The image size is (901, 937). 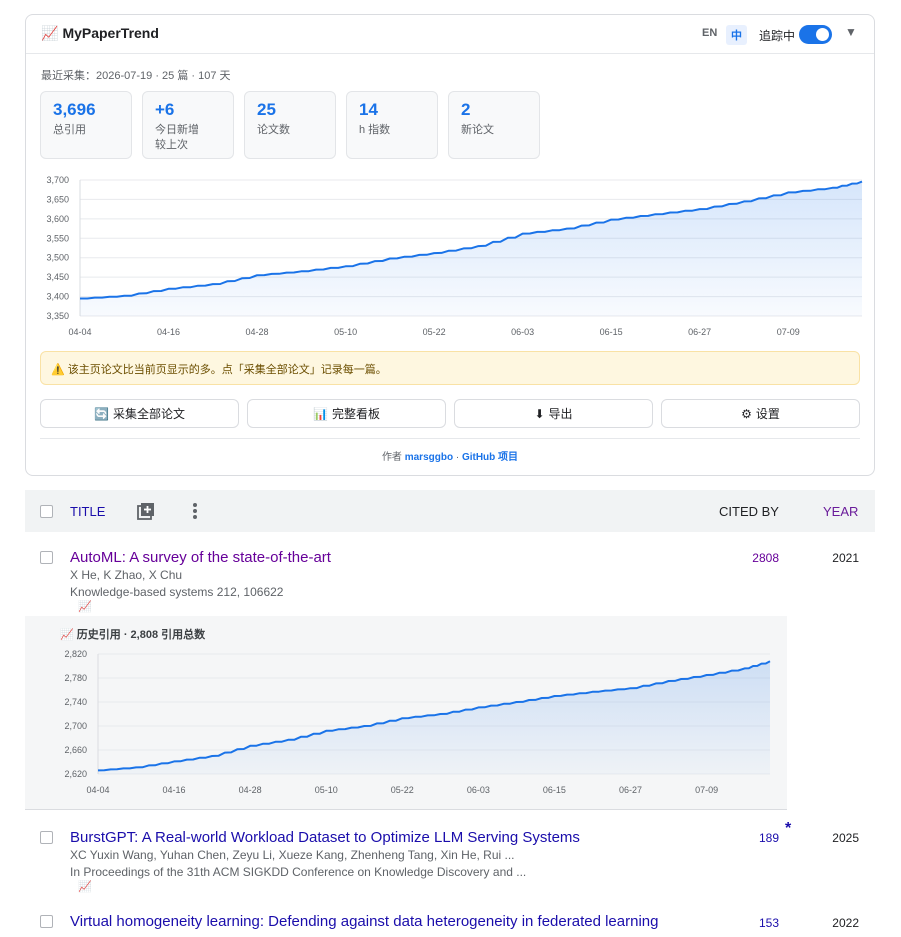 I want to click on collapse-icon: ▼, so click(x=851, y=32).